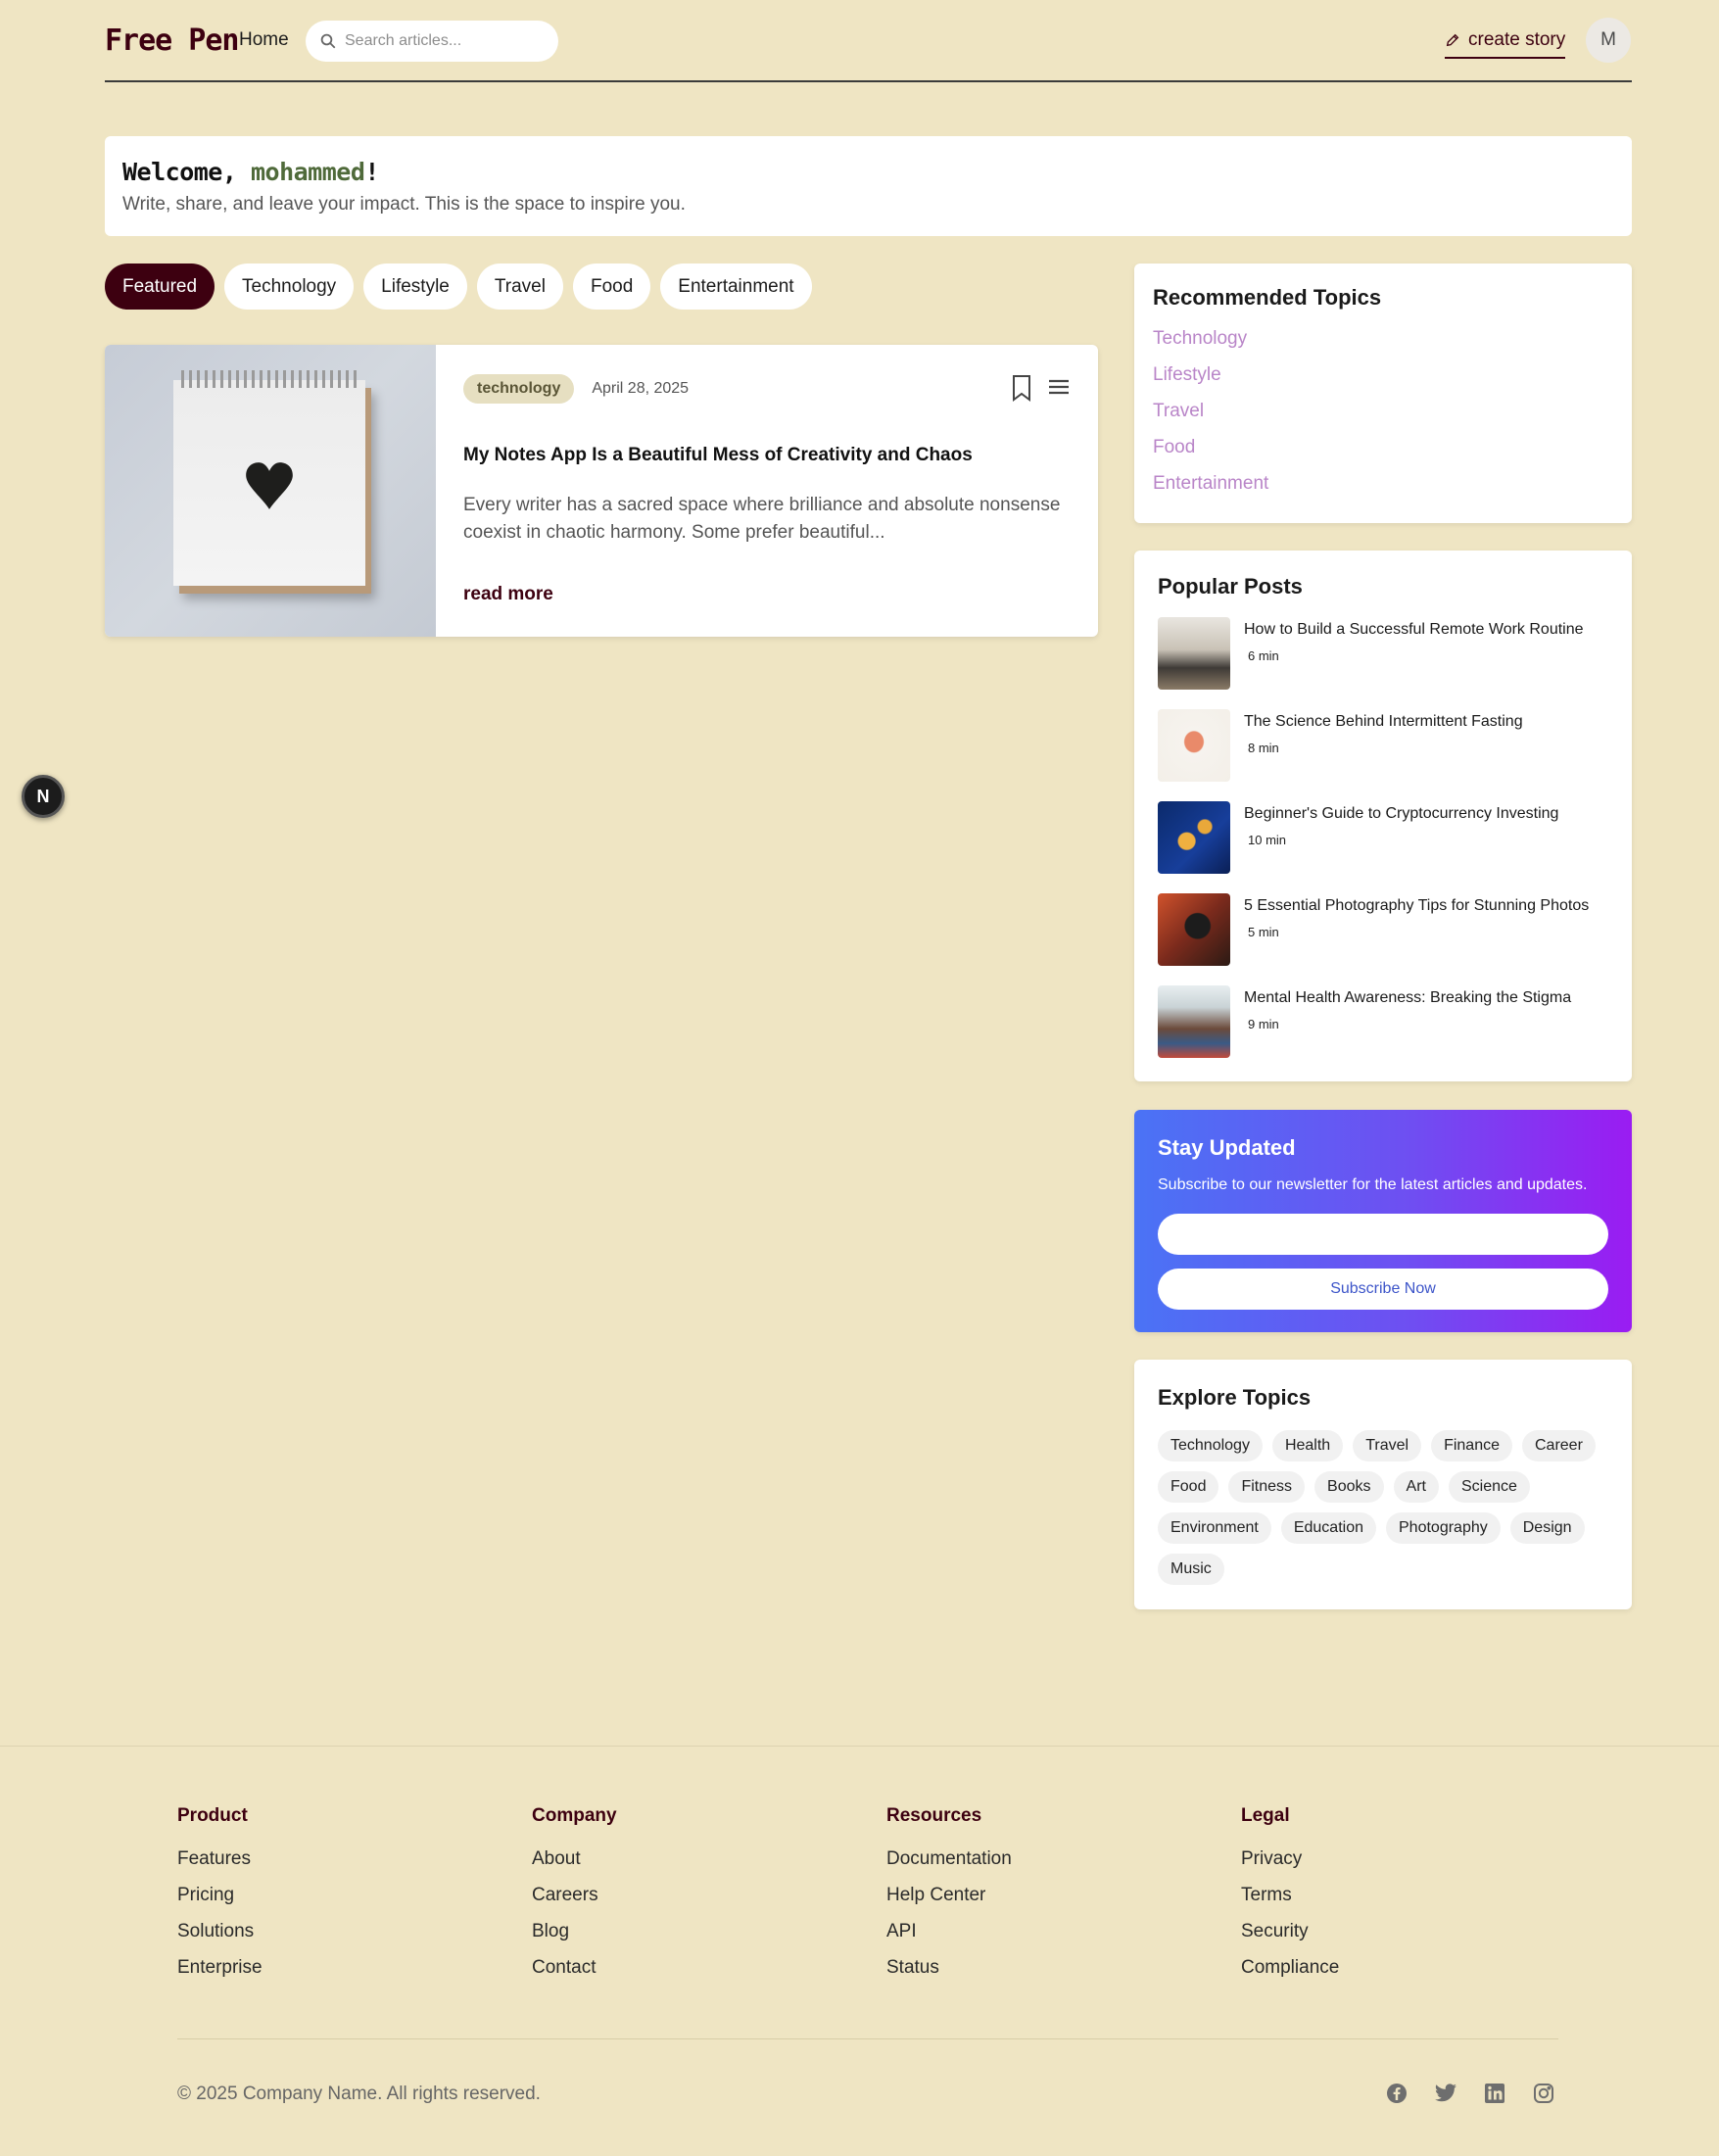  I want to click on footer-link: Contact, so click(574, 1975).